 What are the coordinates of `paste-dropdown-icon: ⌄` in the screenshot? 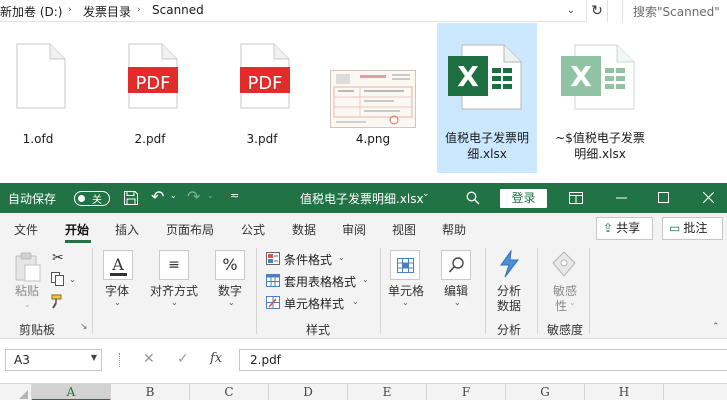 It's located at (27, 304).